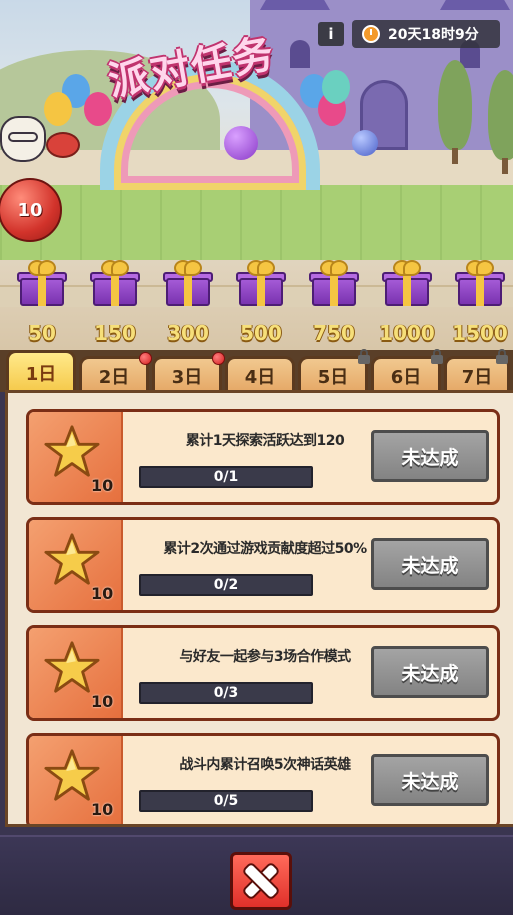 The image size is (513, 915). Describe the element at coordinates (115, 333) in the screenshot. I see `milestone-threshold: 150` at that location.